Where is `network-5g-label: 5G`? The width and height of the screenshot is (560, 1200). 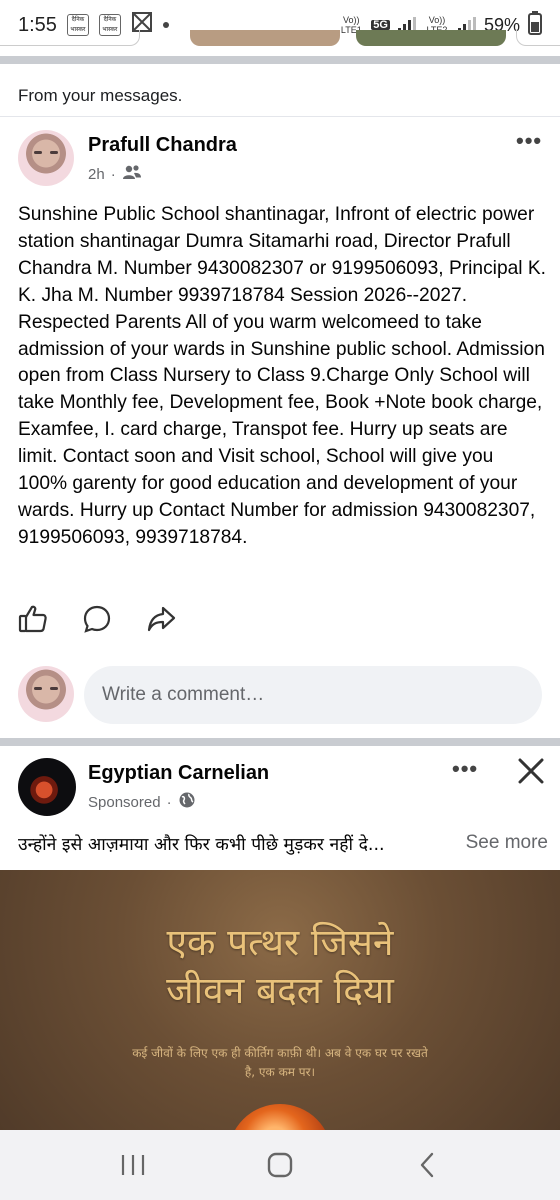 network-5g-label: 5G is located at coordinates (380, 25).